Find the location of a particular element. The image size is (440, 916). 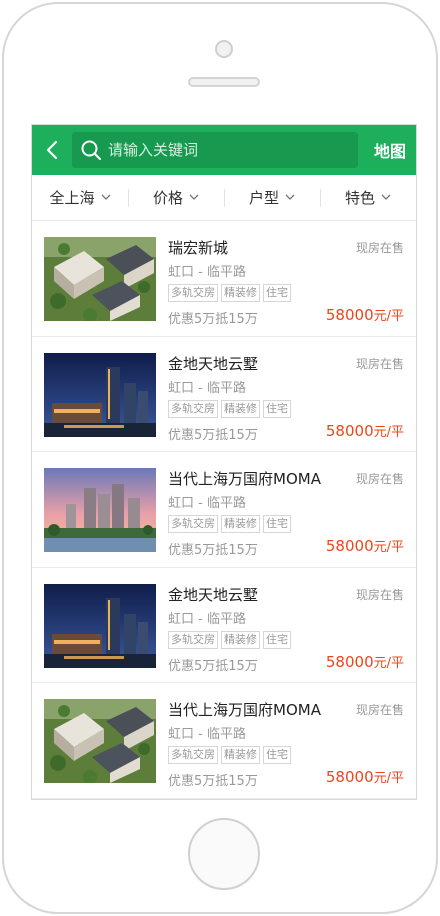

filter-price: 价格 is located at coordinates (176, 197).